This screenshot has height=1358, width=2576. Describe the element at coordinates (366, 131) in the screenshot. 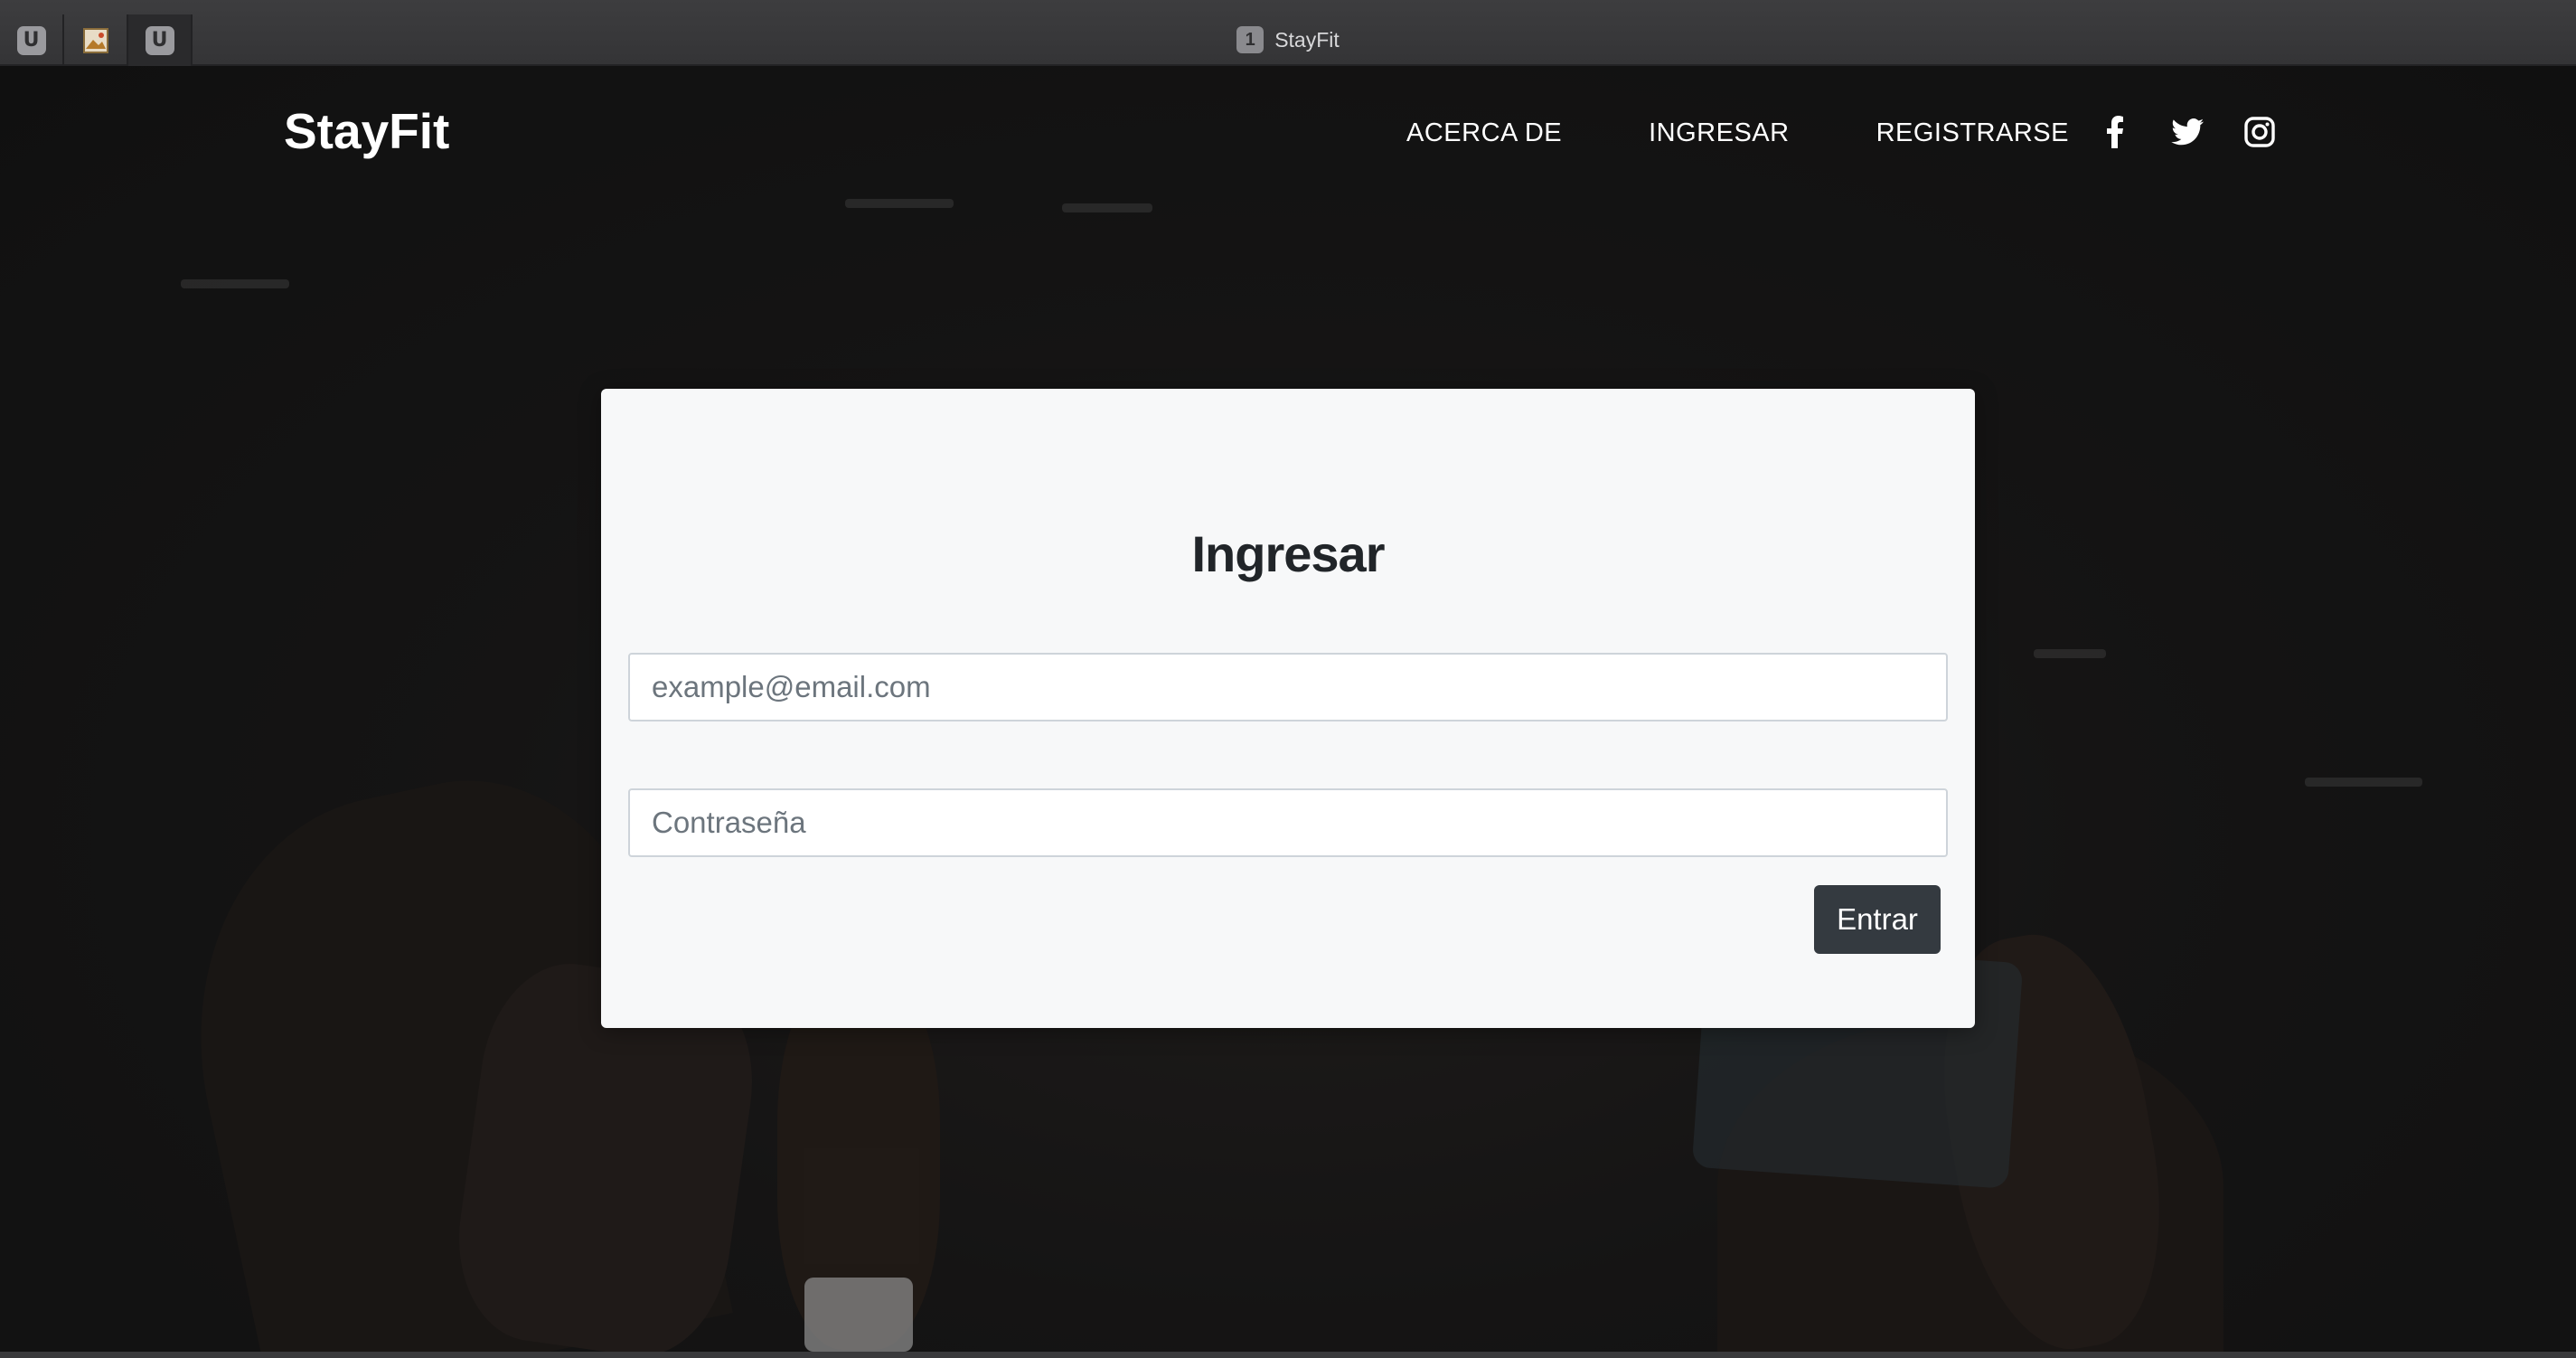

I see `brand-logo: StayFit` at that location.